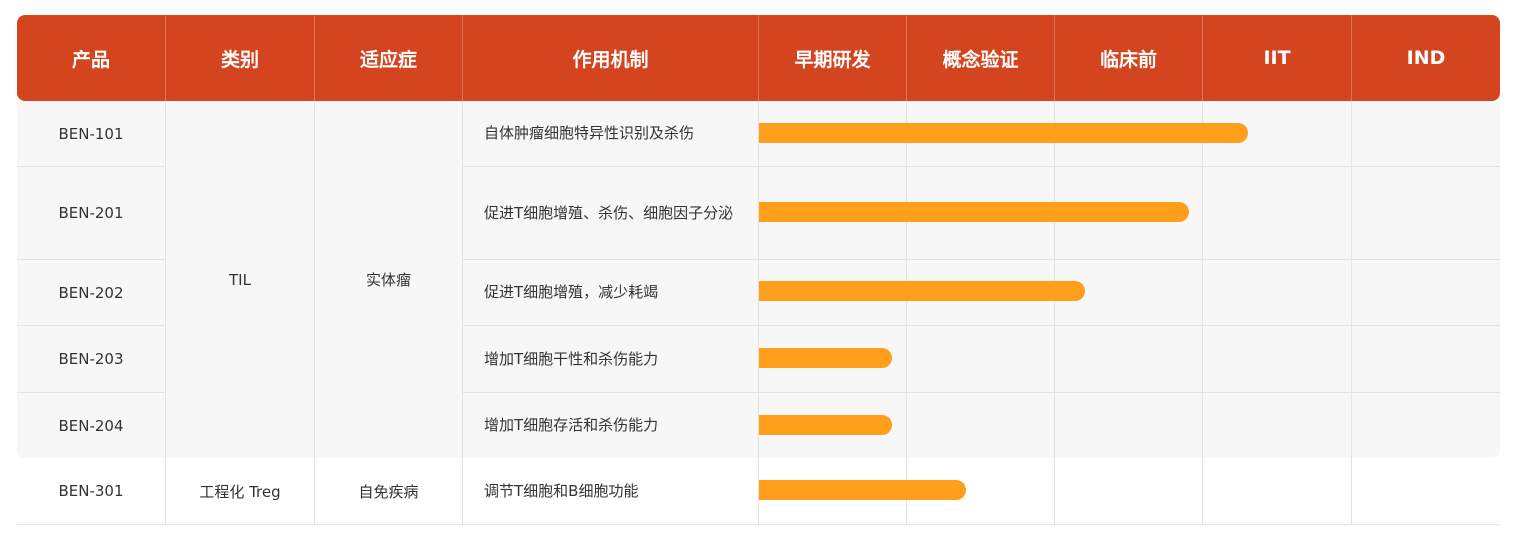 The width and height of the screenshot is (1524, 545). Describe the element at coordinates (240, 58) in the screenshot. I see `header-category: 类别` at that location.